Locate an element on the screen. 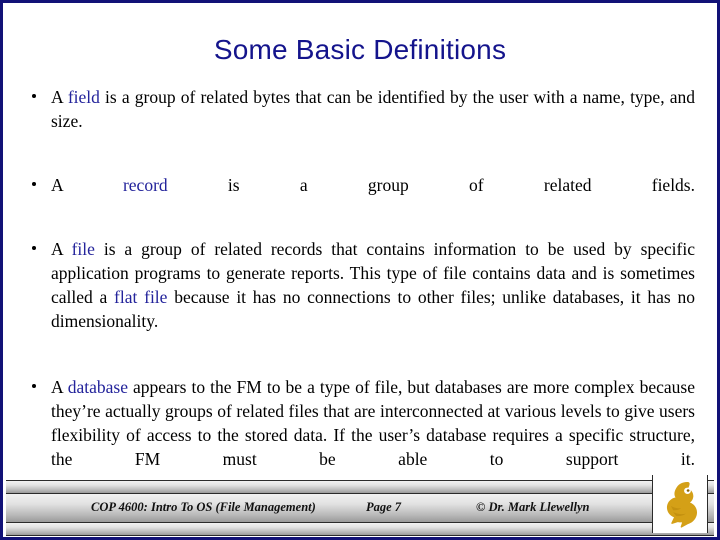  keyword-term: flat file is located at coordinates (141, 297).